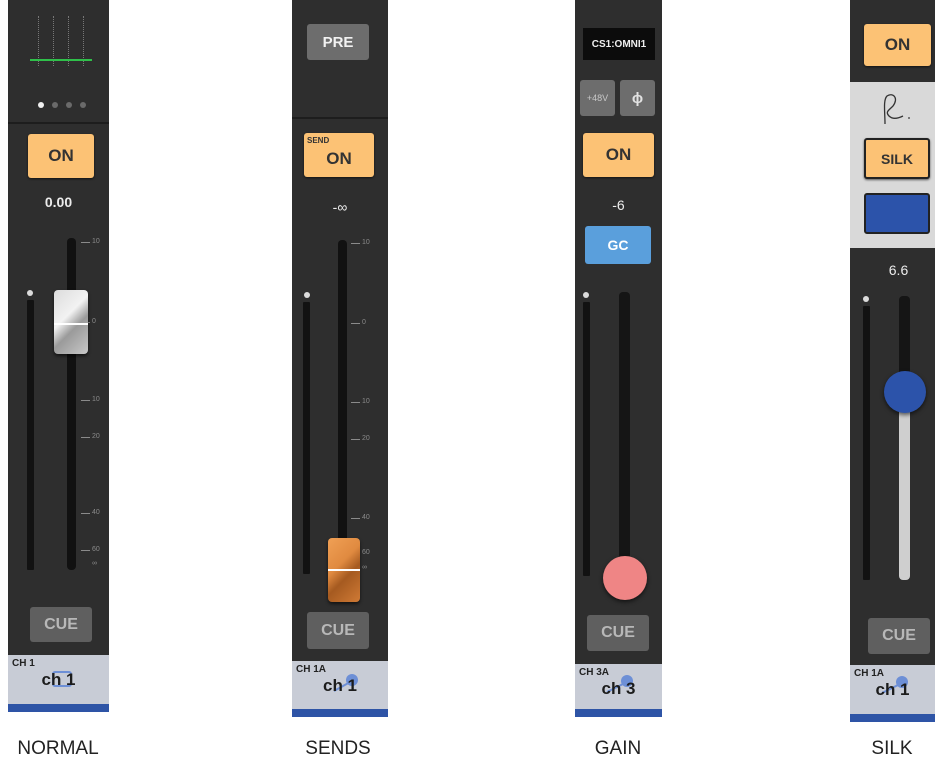 Image resolution: width=935 pixels, height=762 pixels. I want to click on pre-button: PRE, so click(338, 42).